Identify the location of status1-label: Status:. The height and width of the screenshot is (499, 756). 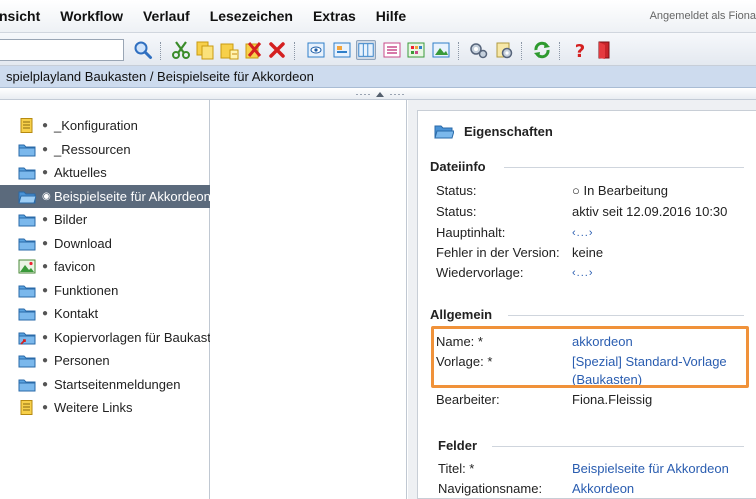
(456, 190).